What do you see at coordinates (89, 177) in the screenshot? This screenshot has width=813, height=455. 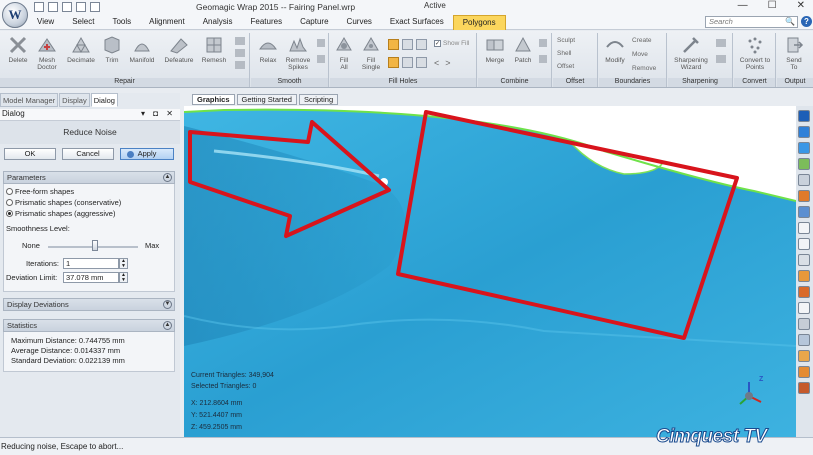 I see `parameters-section-header: Parameters ▲` at bounding box center [89, 177].